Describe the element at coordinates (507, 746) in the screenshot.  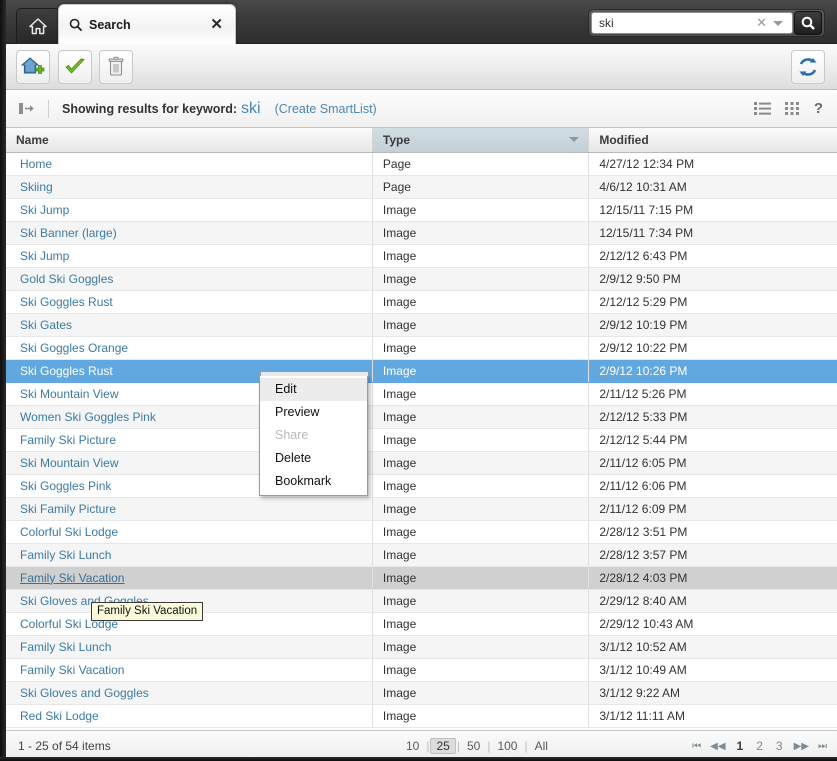
I see `page-size-100: 100` at that location.